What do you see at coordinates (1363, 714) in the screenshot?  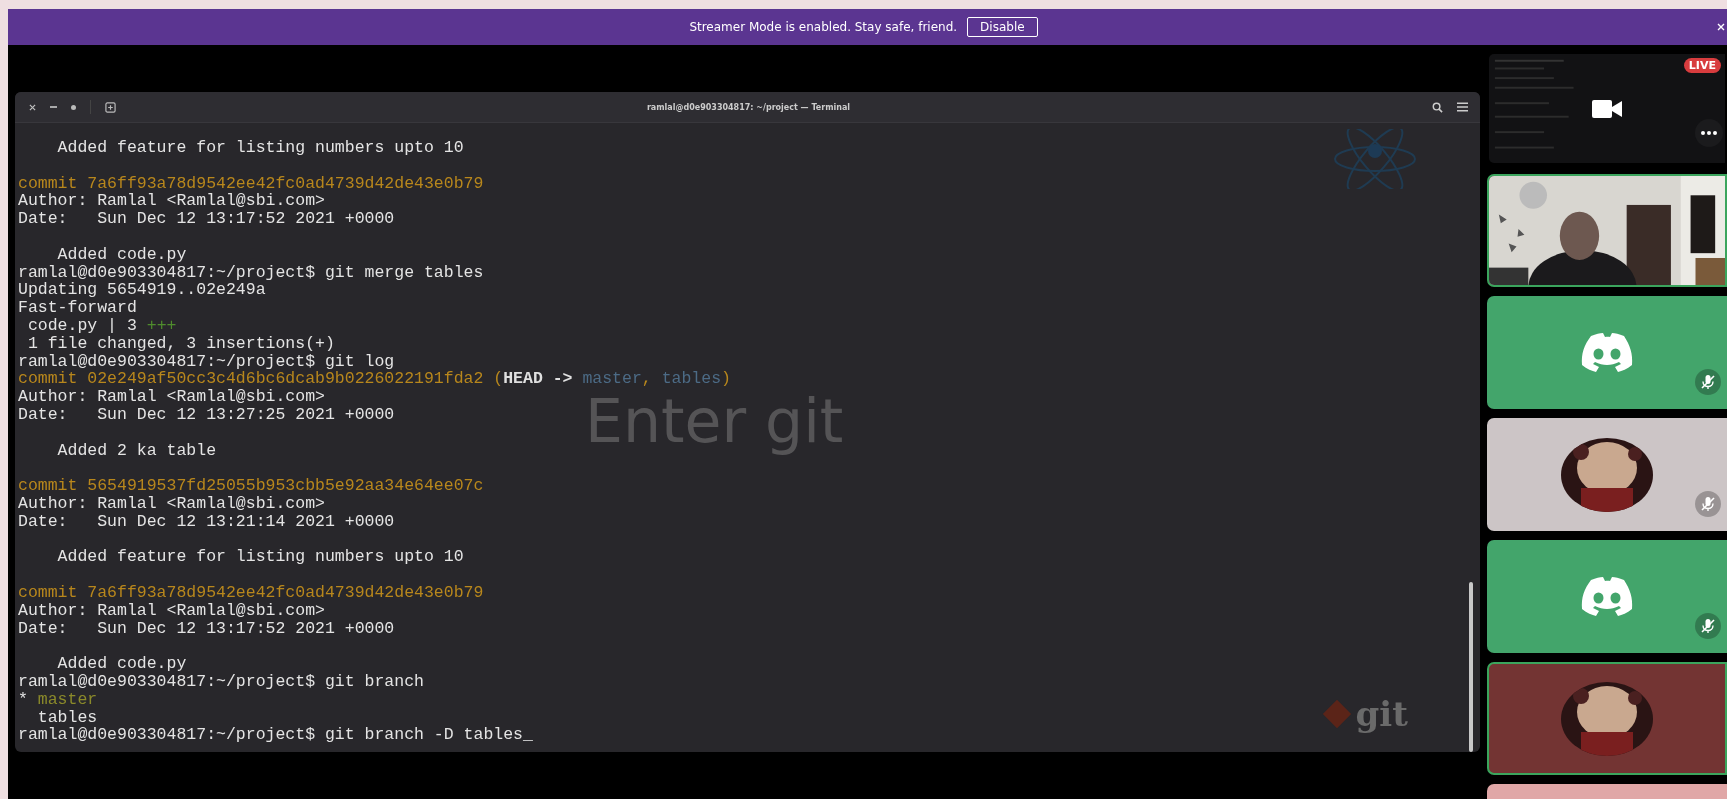 I see `git-logo: git` at bounding box center [1363, 714].